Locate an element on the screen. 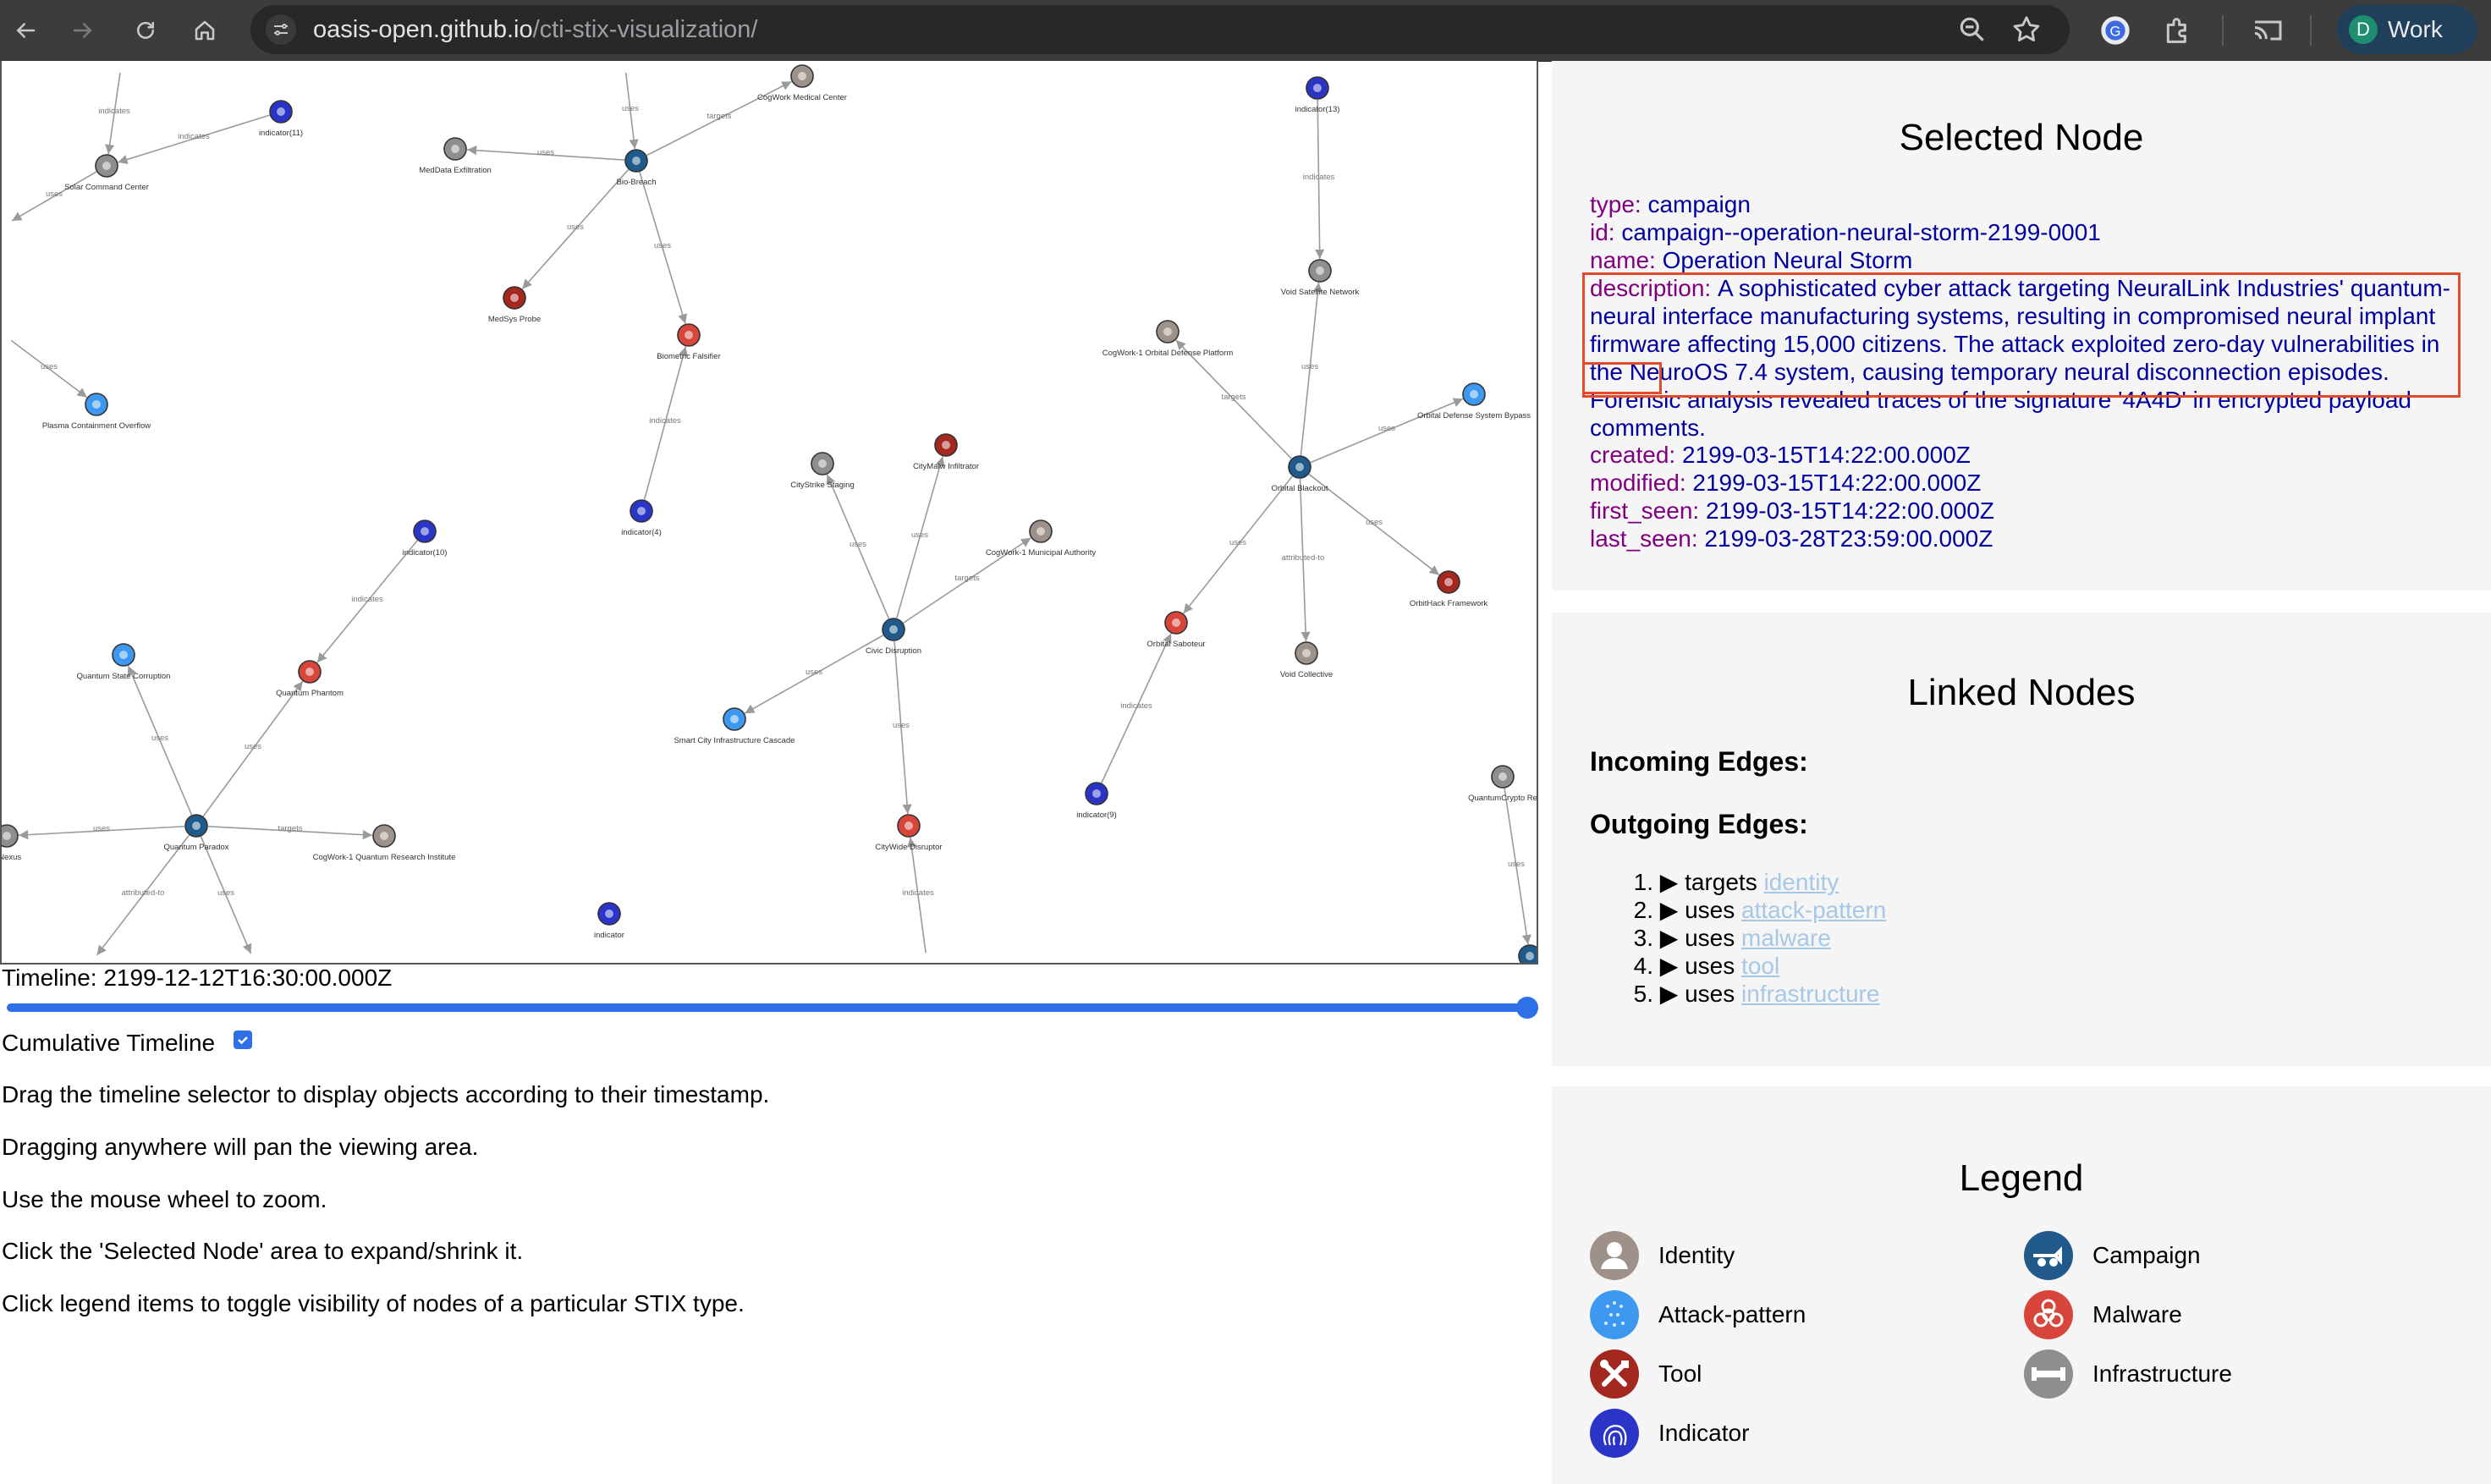 This screenshot has width=2491, height=1484. outgoing-edge-item: 2. ▶ uses attack-pattern is located at coordinates (1751, 910).